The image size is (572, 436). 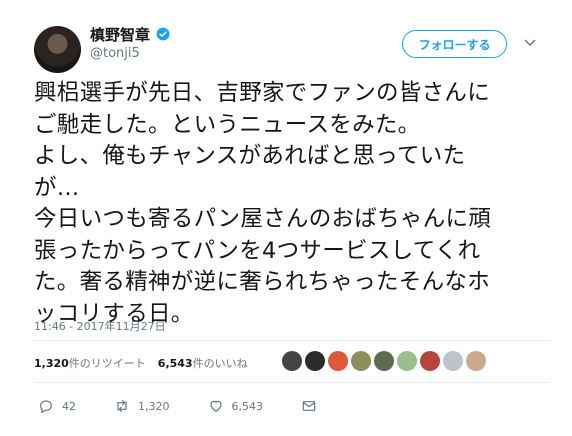 I want to click on likes-count: 6,543, so click(x=175, y=363).